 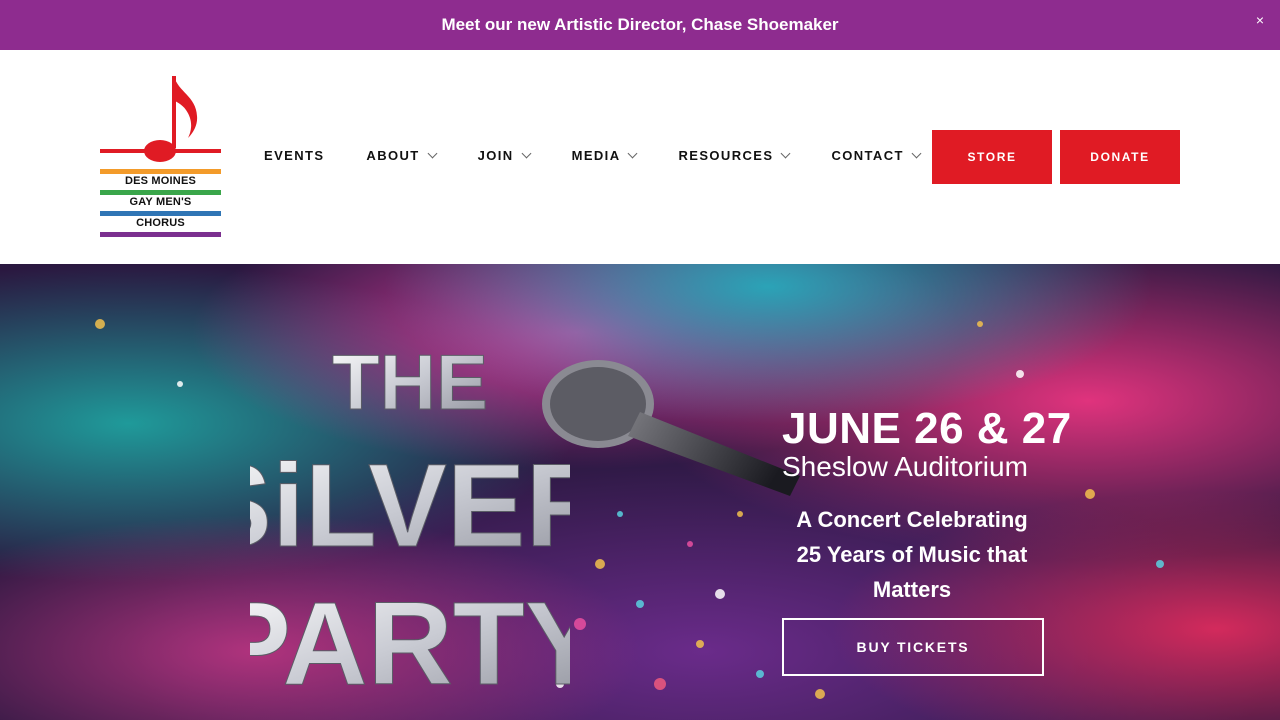 I want to click on event-date: JUNE 26 & 27, so click(x=927, y=428).